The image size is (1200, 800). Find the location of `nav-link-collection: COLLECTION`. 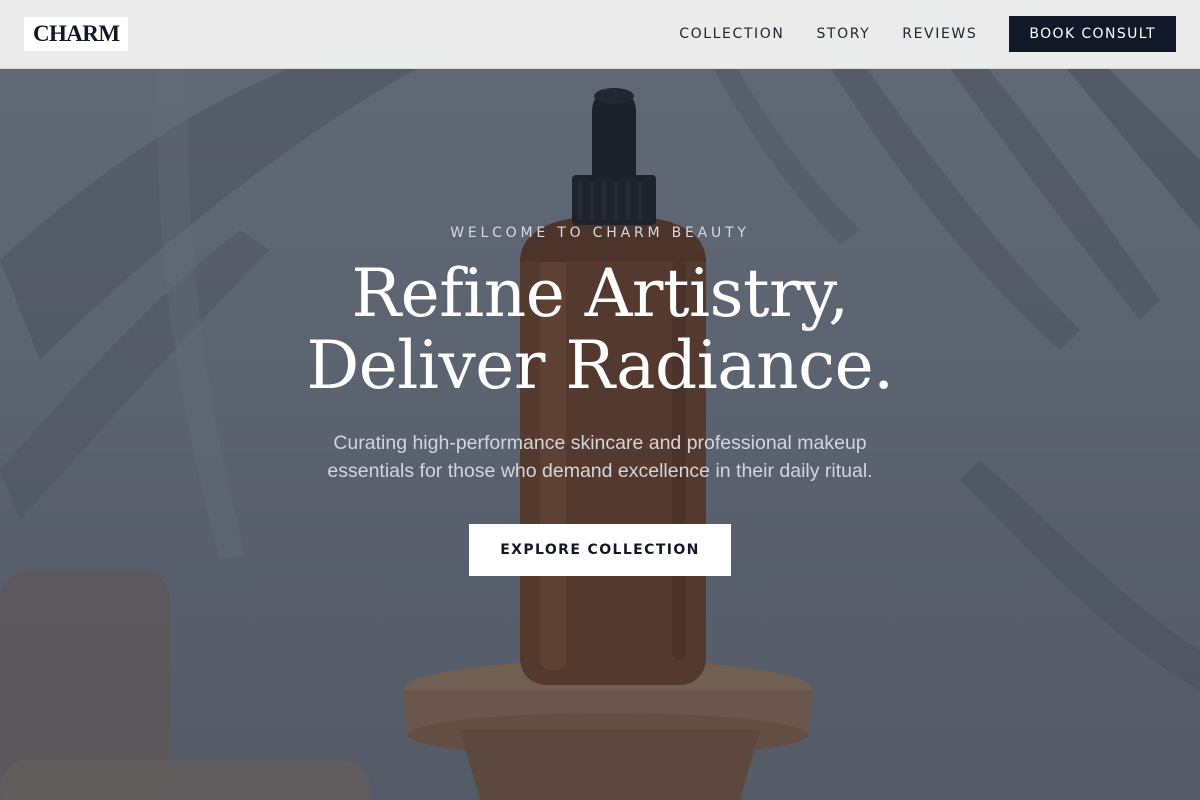

nav-link-collection: COLLECTION is located at coordinates (731, 34).